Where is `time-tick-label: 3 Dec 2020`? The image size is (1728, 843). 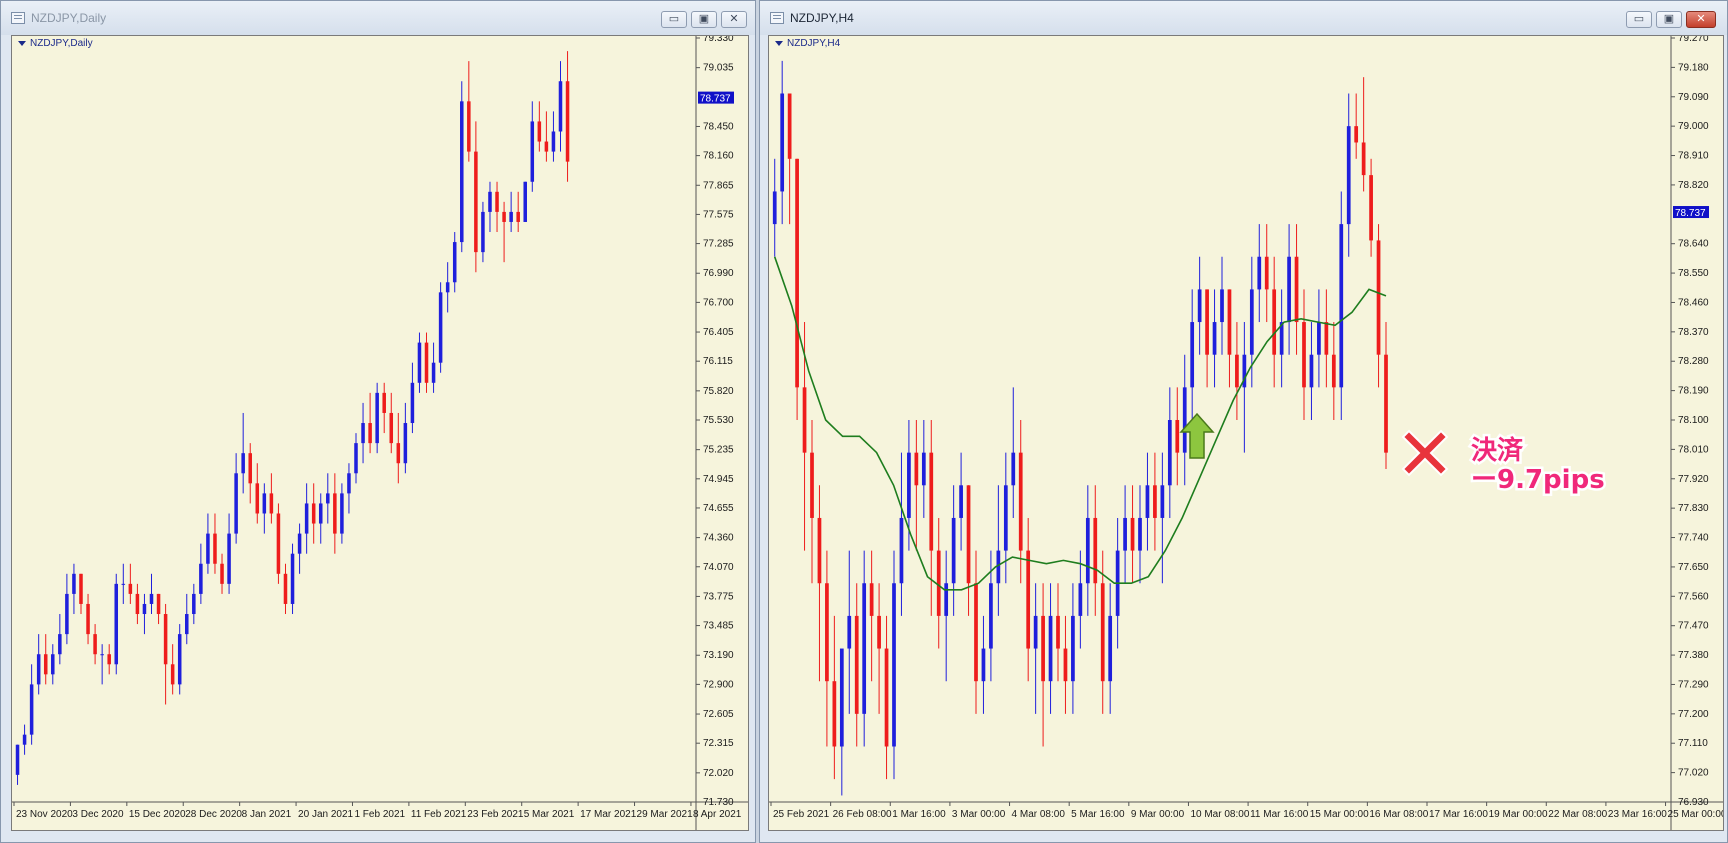 time-tick-label: 3 Dec 2020 is located at coordinates (98, 814).